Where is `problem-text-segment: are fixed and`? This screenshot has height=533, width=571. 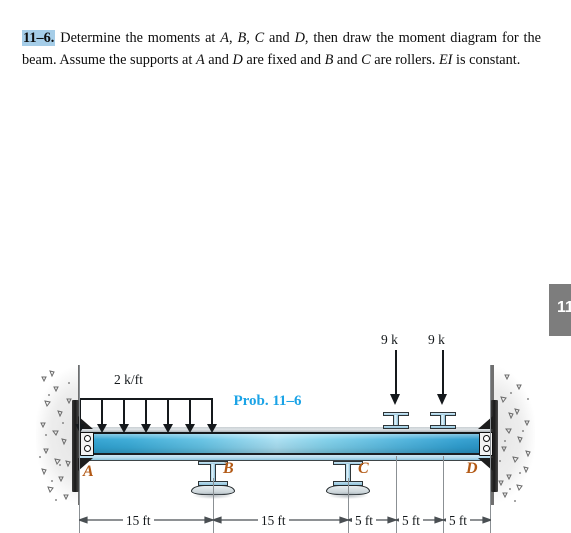
problem-text-segment: are fixed and is located at coordinates (283, 59).